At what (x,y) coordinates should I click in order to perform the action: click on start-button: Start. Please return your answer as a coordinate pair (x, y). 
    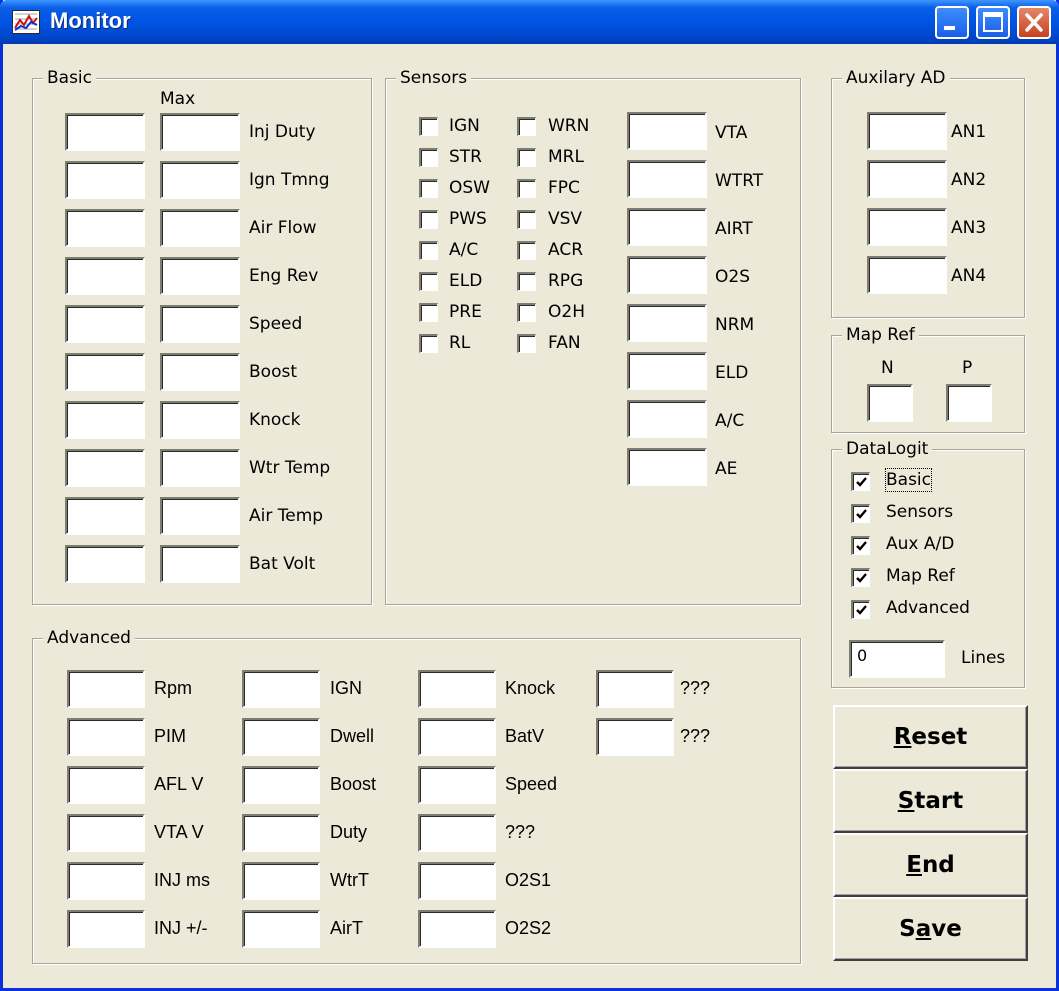
    Looking at the image, I should click on (930, 801).